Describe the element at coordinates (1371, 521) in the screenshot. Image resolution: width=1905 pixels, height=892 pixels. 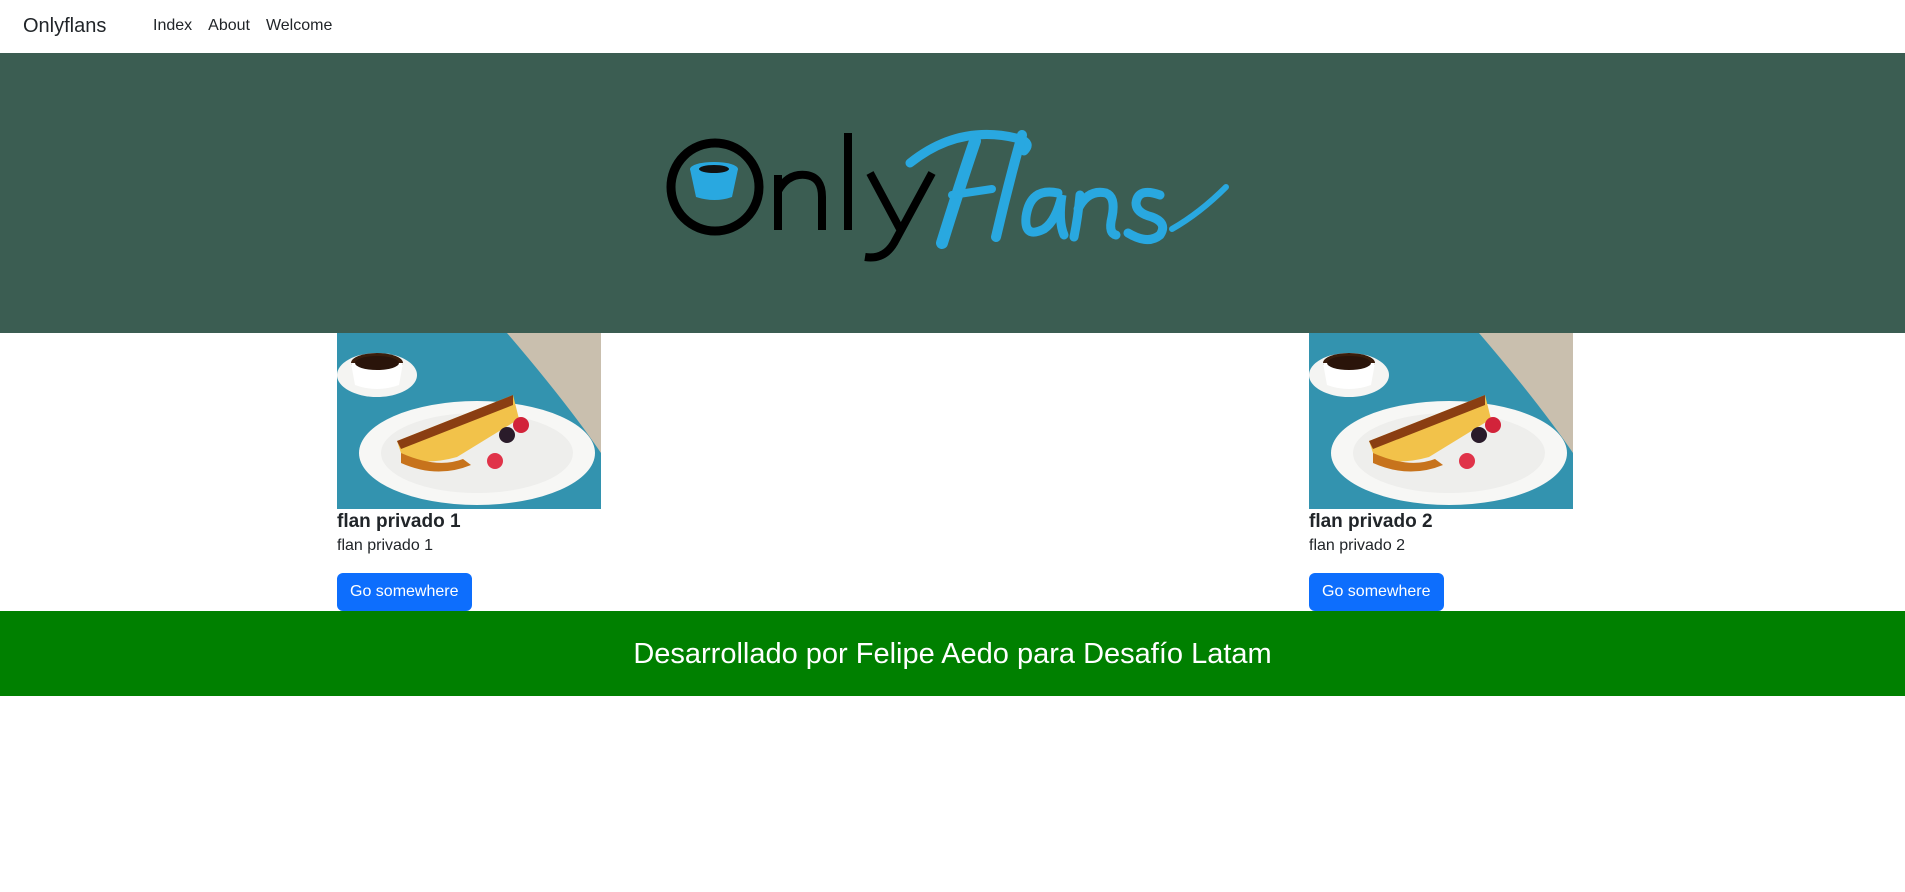
I see `card-title: flan privado 2` at that location.